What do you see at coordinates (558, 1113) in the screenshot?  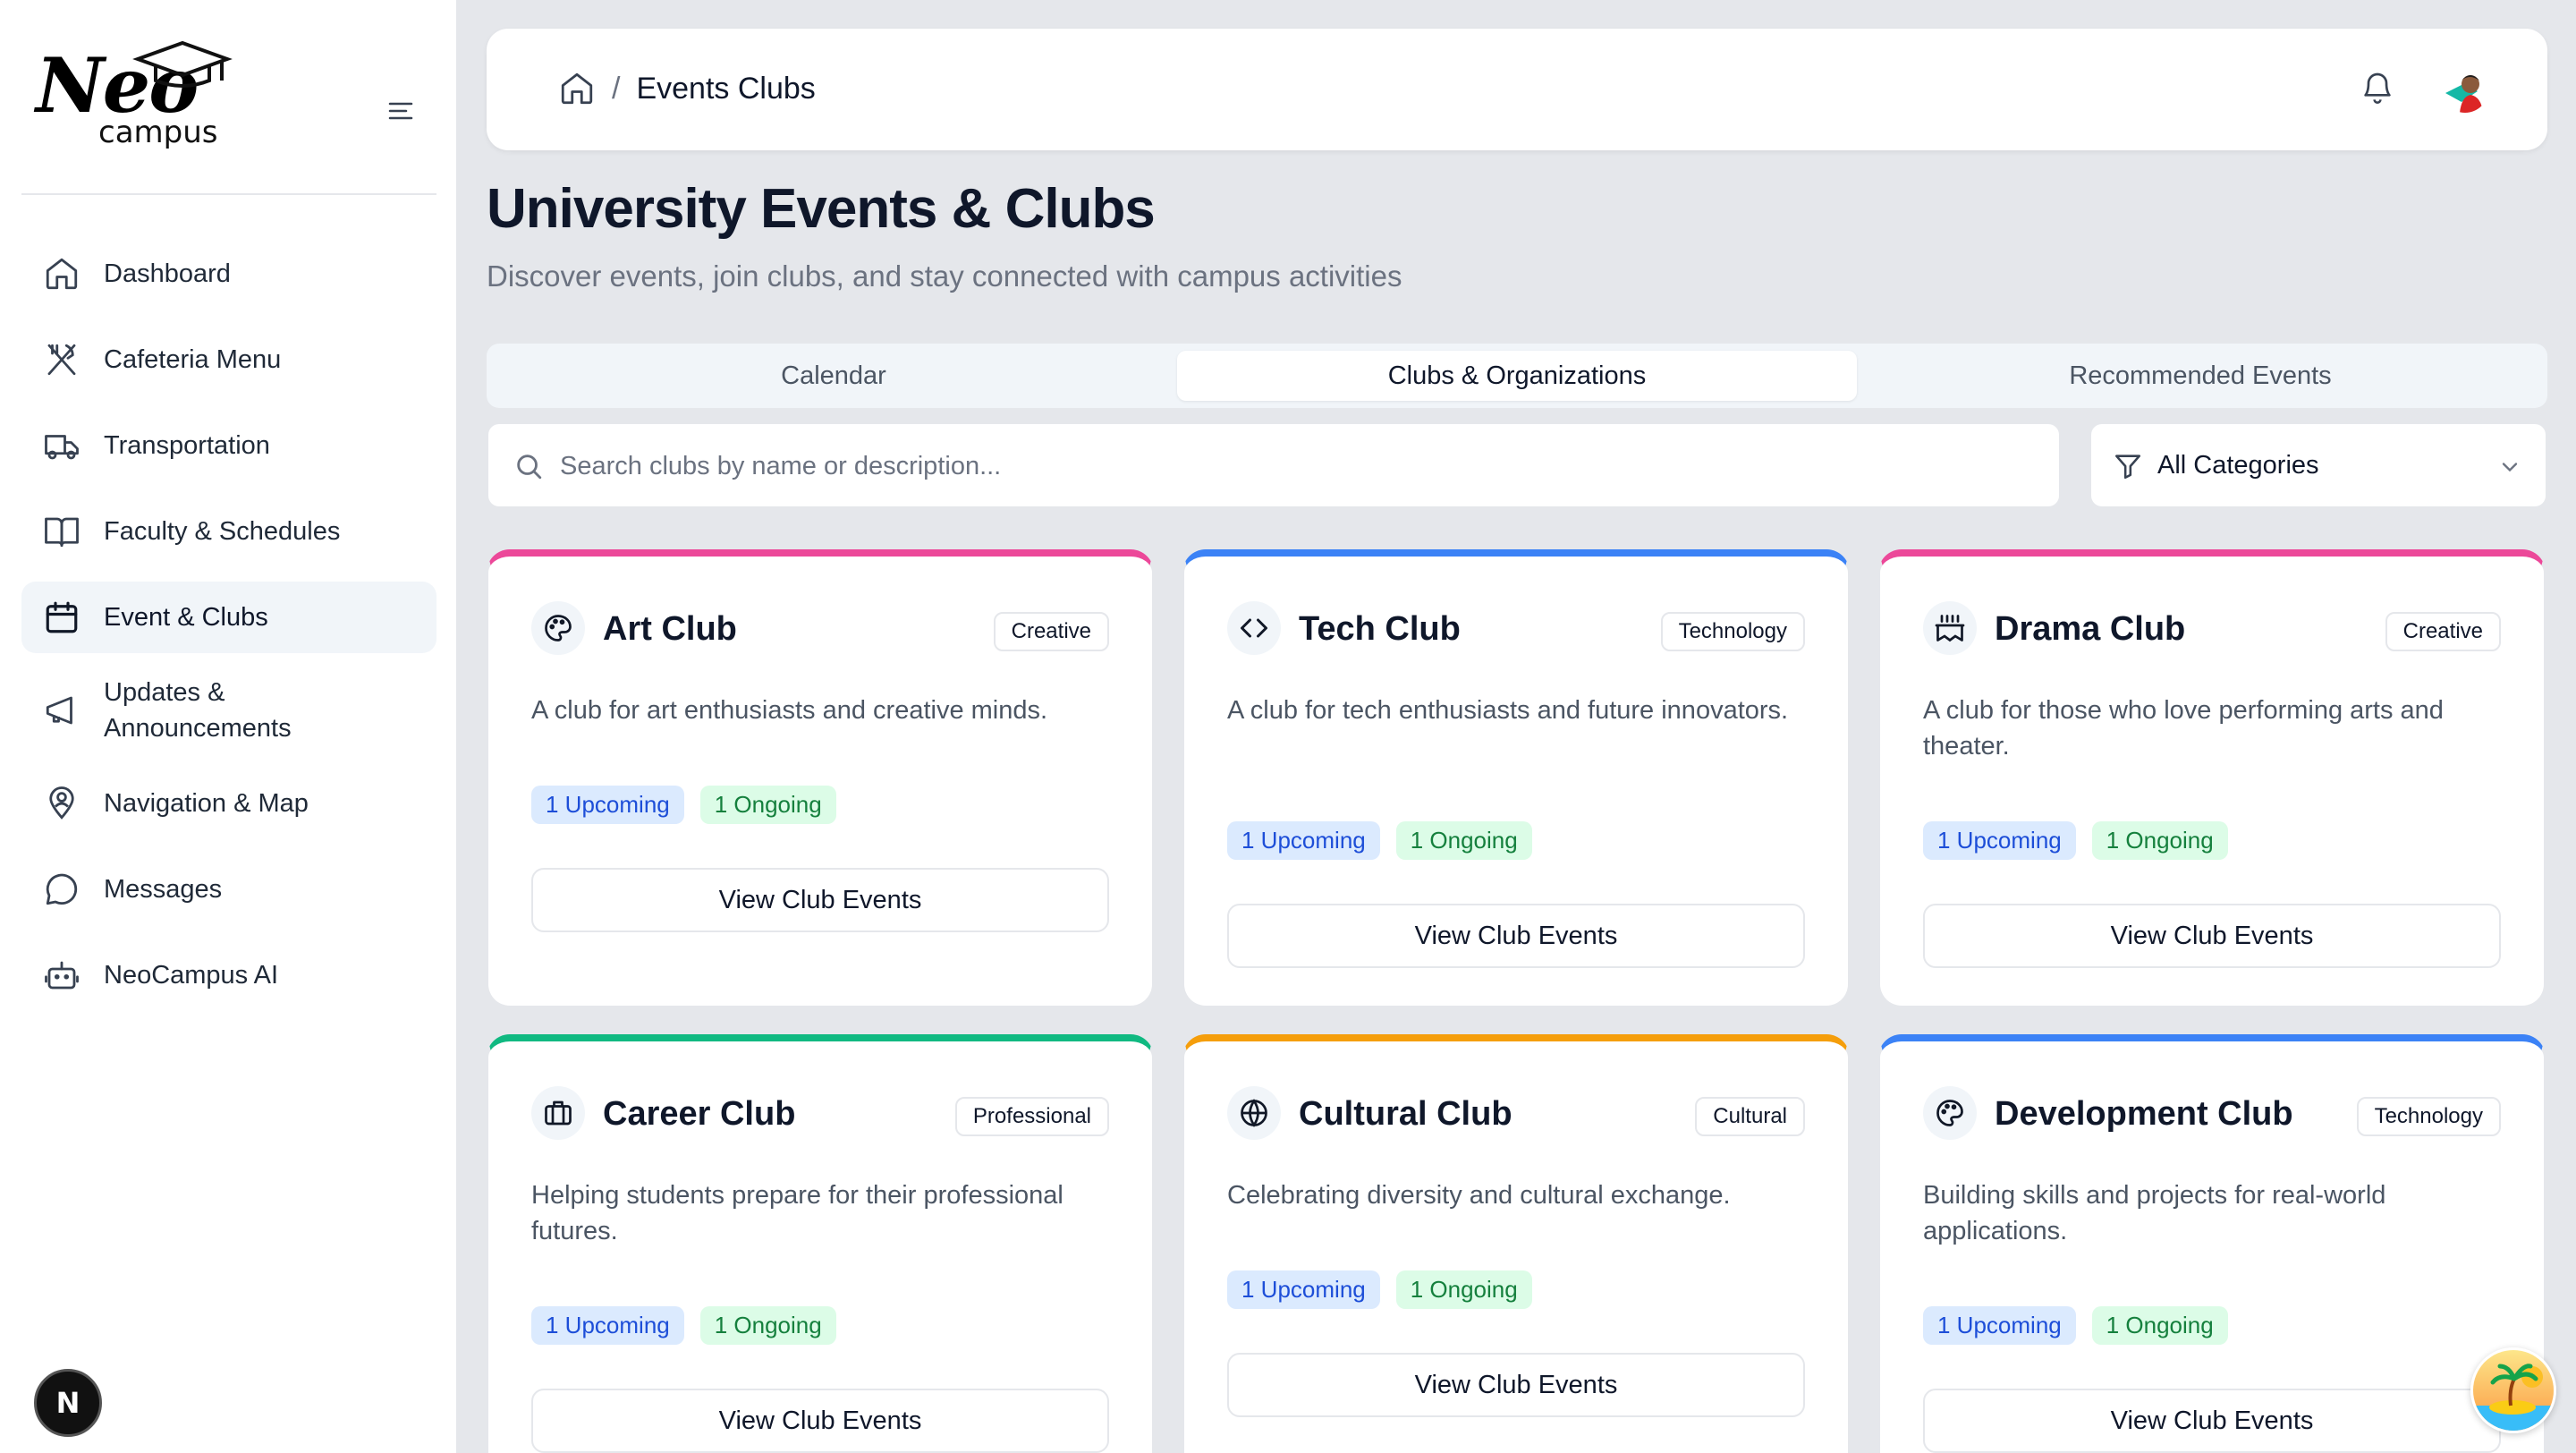 I see `briefcase-icon` at bounding box center [558, 1113].